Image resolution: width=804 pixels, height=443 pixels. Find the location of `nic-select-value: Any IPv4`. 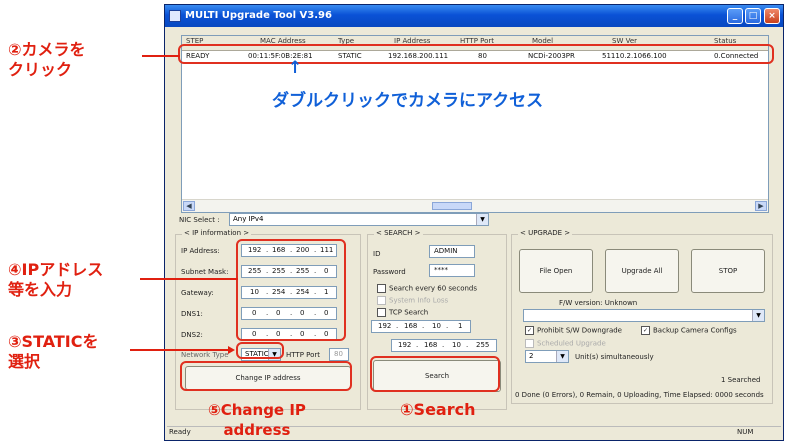

nic-select-value: Any IPv4 is located at coordinates (248, 219).